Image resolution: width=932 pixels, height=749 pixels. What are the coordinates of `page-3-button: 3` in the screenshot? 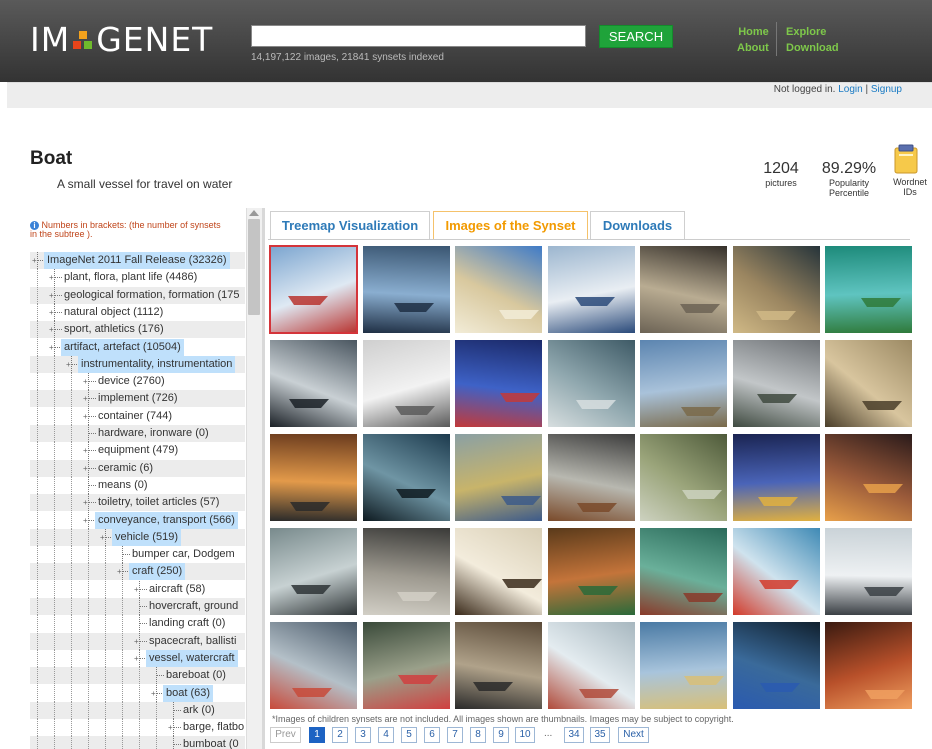 It's located at (363, 735).